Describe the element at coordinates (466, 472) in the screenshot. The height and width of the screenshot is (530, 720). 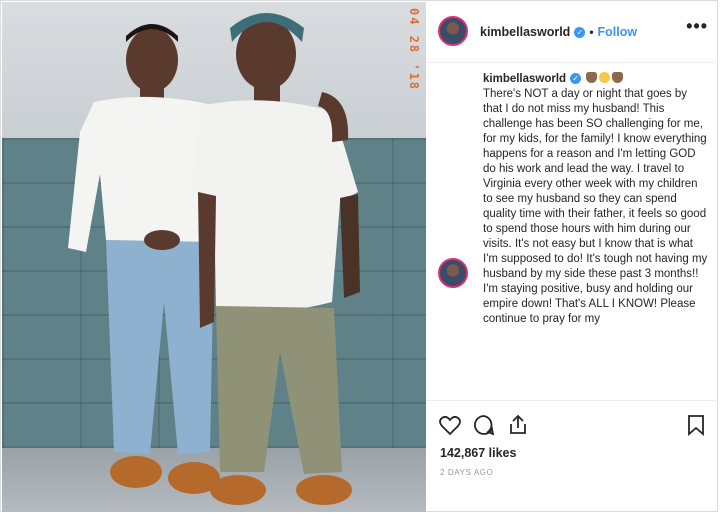
I see `post-timestamp: 2 DAYS AGO` at that location.